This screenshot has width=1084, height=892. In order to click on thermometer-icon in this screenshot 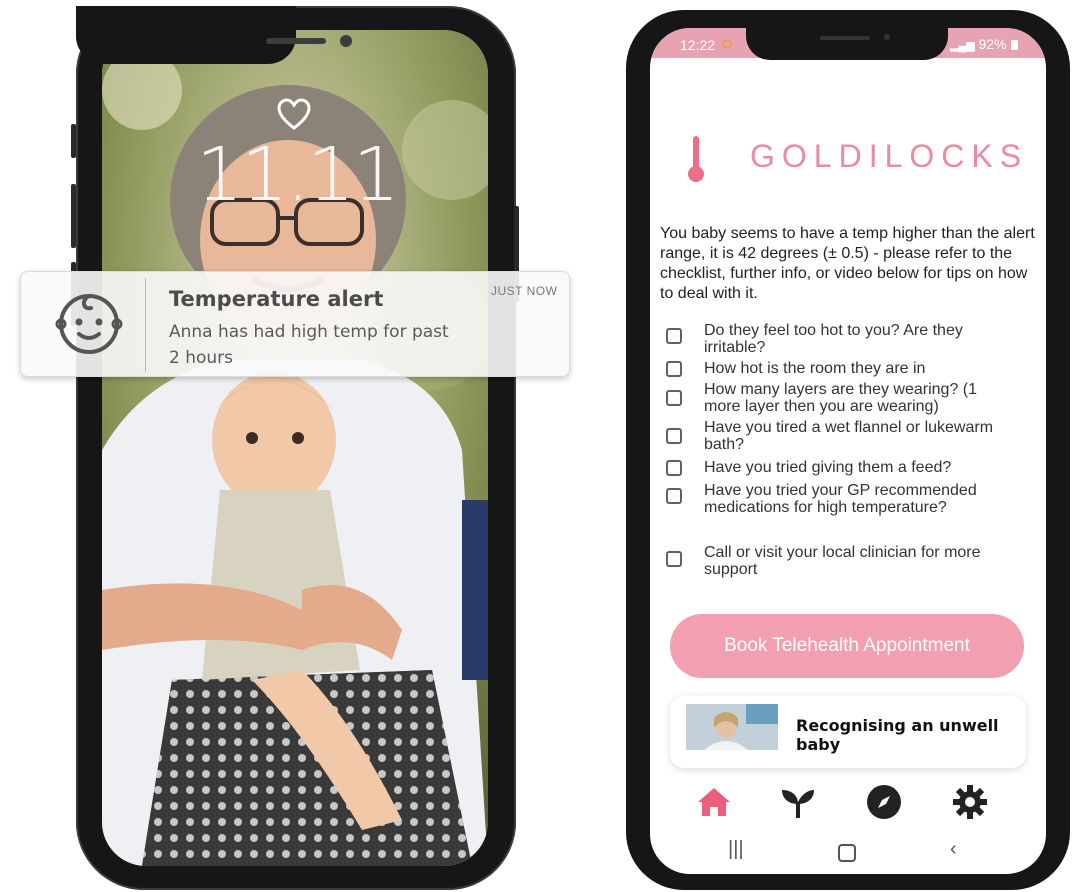, I will do `click(696, 159)`.